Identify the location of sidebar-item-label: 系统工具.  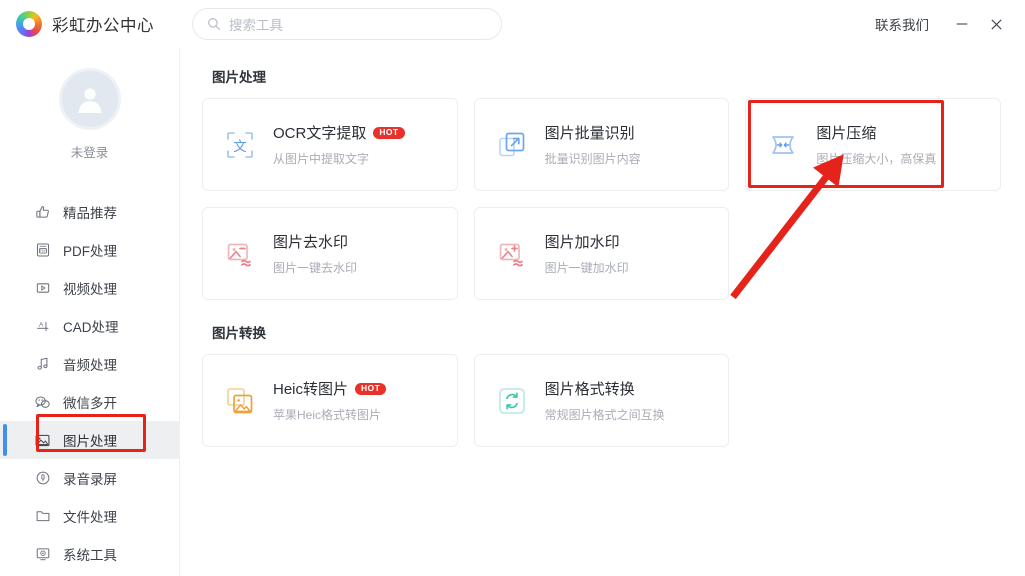
(90, 555).